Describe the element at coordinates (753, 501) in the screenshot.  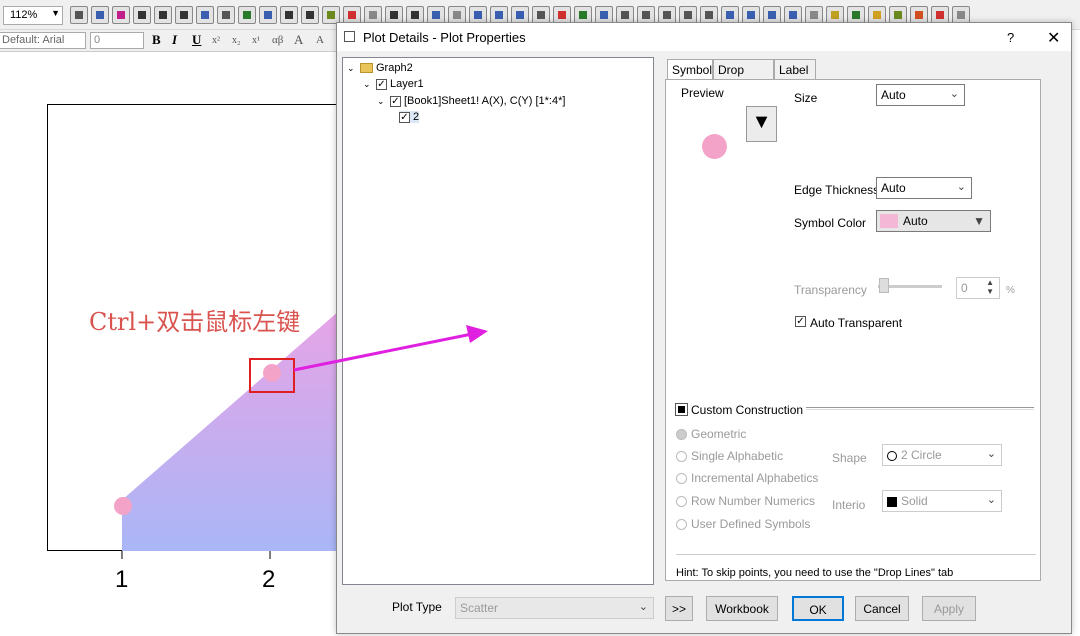
I see `option-row-number-numerics: Row Number Numerics` at that location.